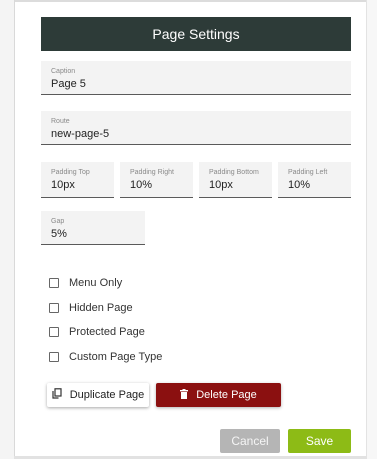 This screenshot has width=377, height=459. What do you see at coordinates (57, 395) in the screenshot?
I see `copy-icon` at bounding box center [57, 395].